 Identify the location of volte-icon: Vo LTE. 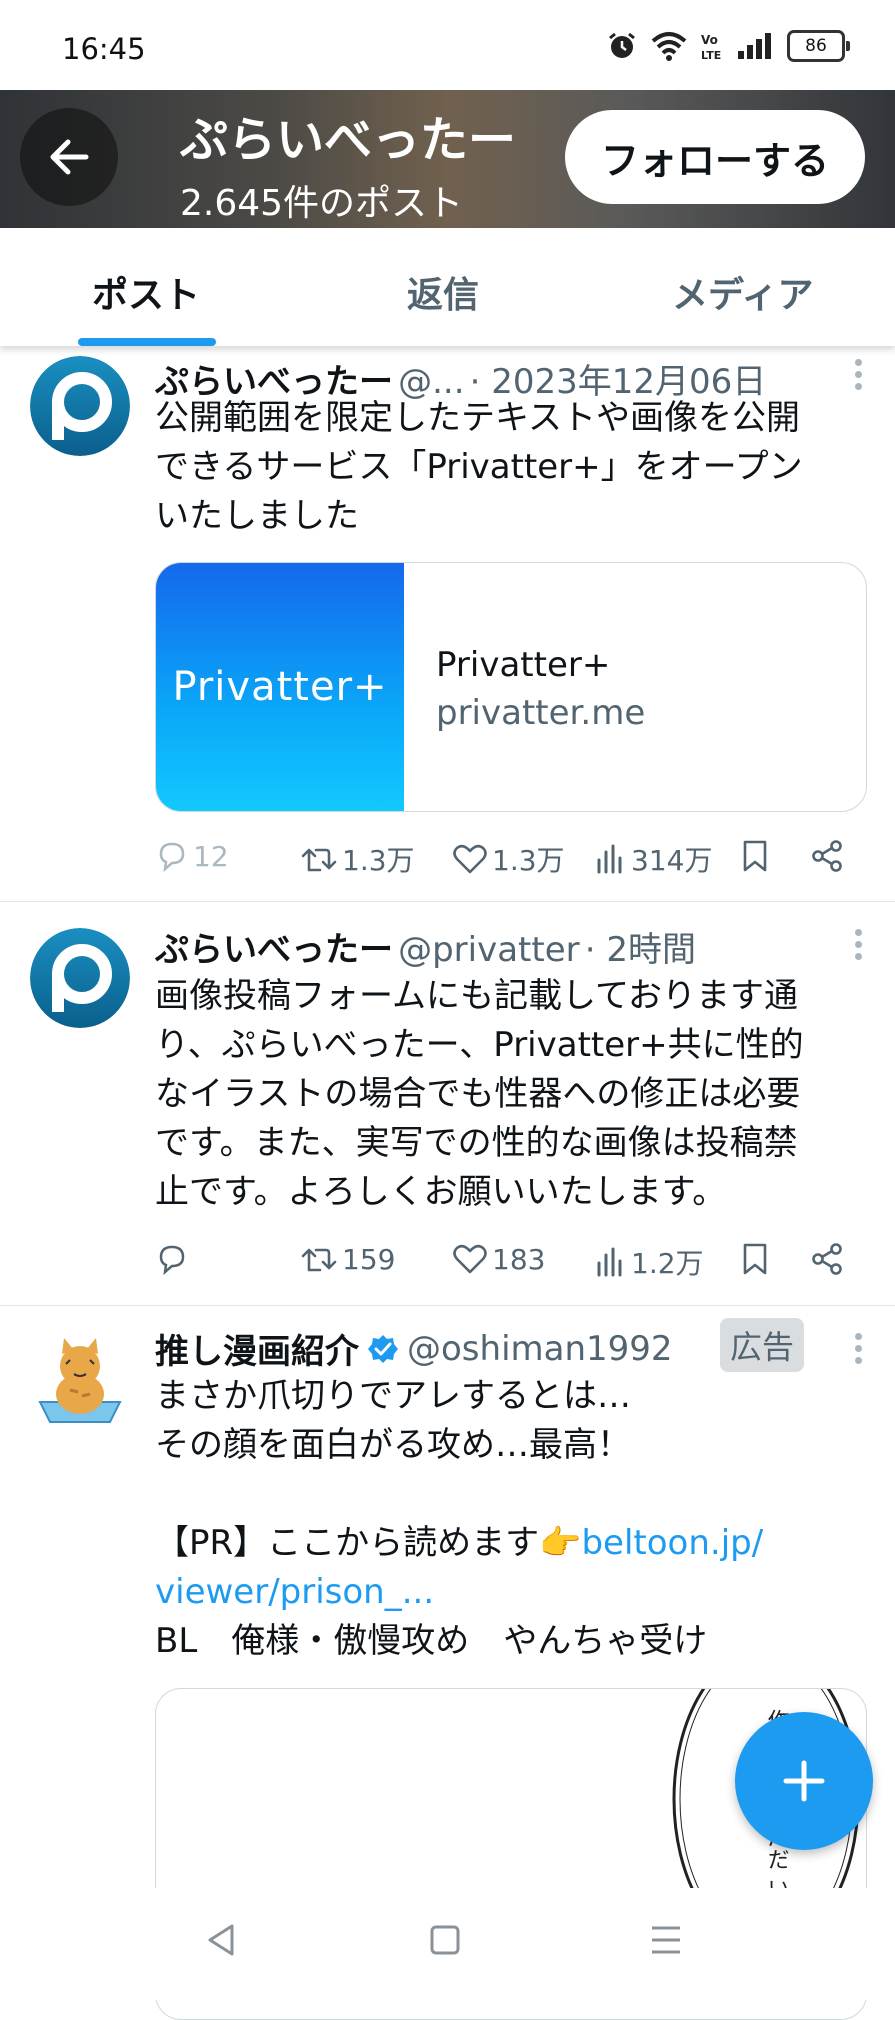
(711, 47).